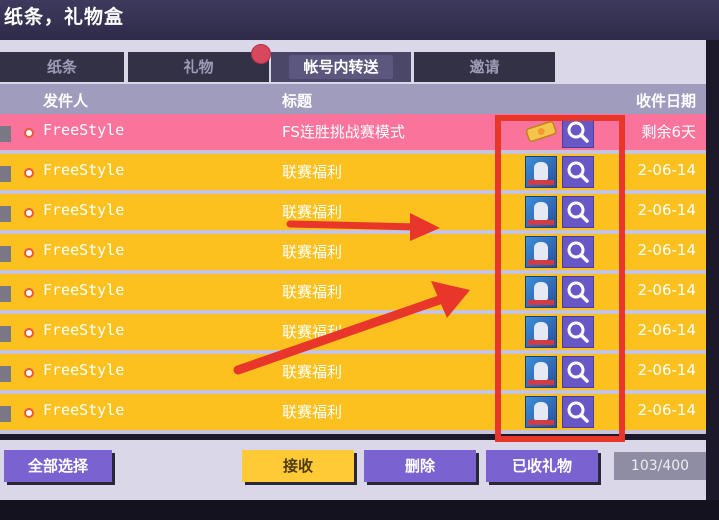  What do you see at coordinates (359, 20) in the screenshot?
I see `window-titlebar: 纸条，礼物盒` at bounding box center [359, 20].